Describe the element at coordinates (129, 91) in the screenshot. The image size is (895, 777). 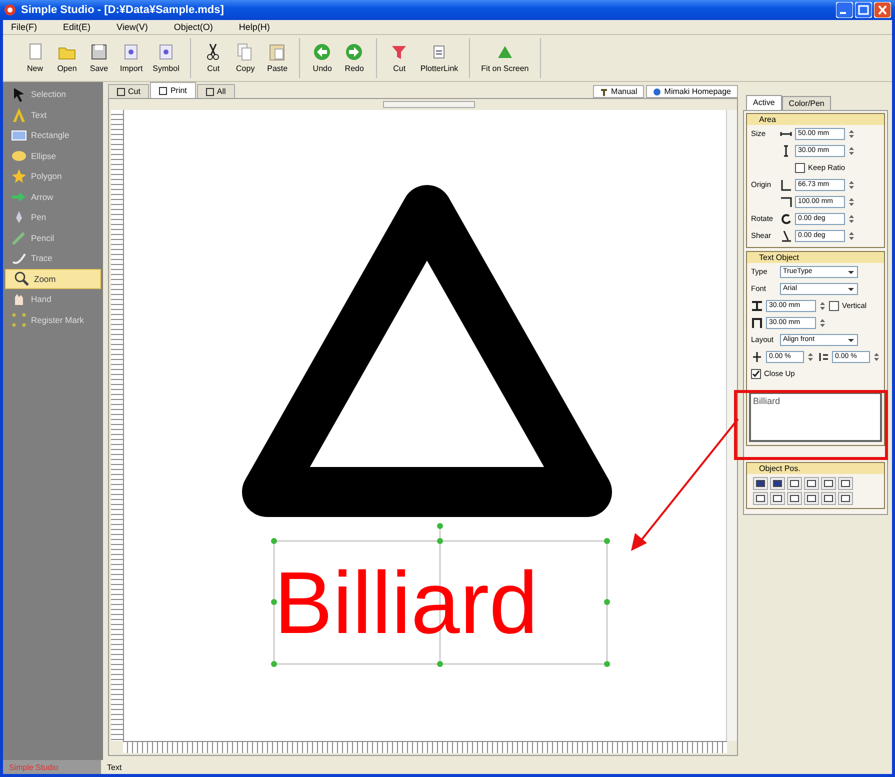
I see `document-tab: Cut` at that location.